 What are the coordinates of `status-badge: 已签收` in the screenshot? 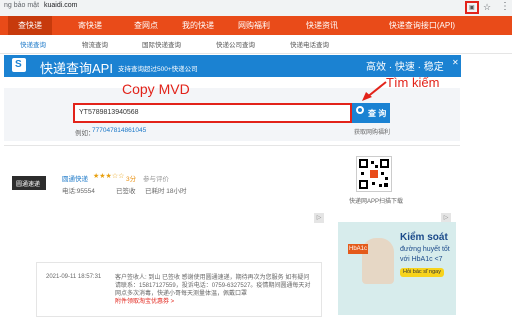 It's located at (126, 191).